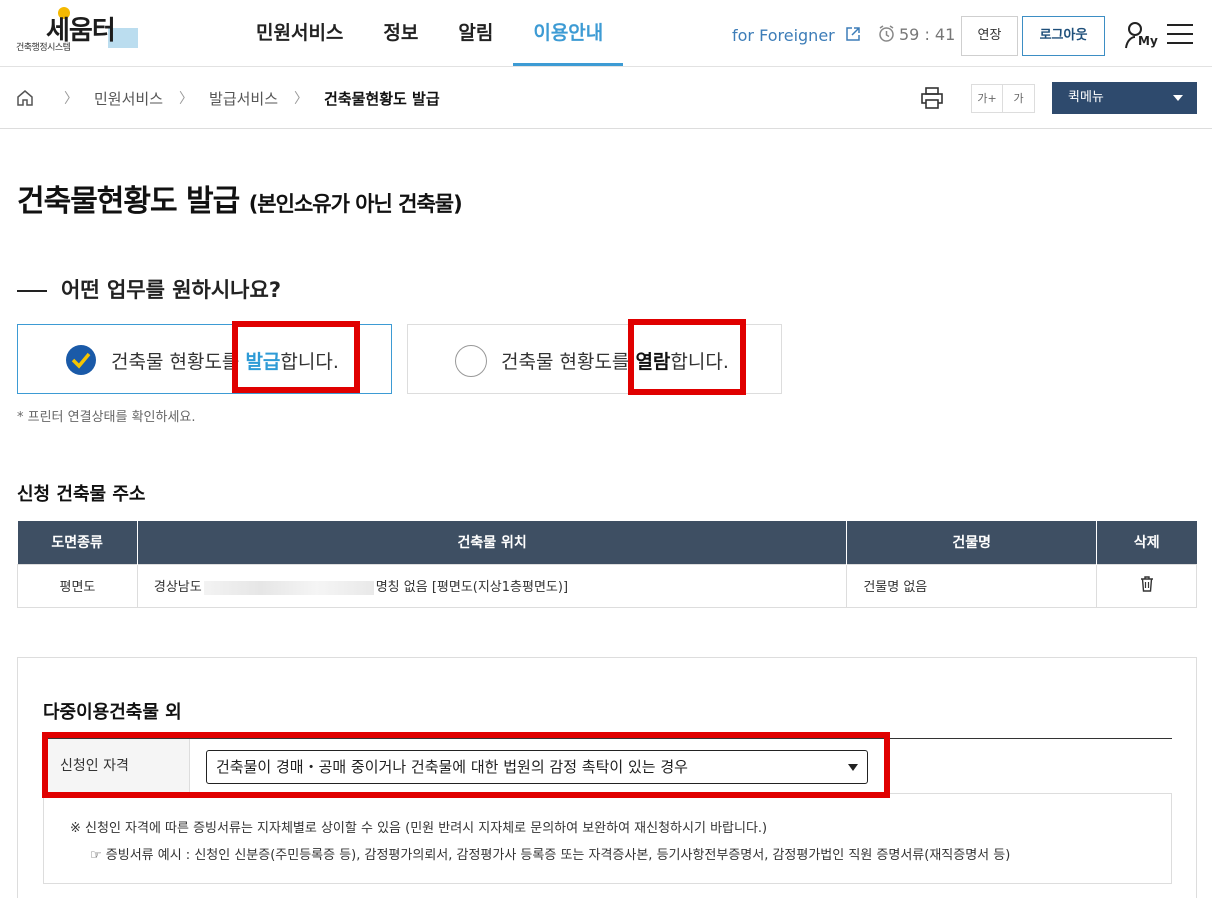 The width and height of the screenshot is (1212, 898). Describe the element at coordinates (171, 290) in the screenshot. I see `task-question-text: 어떤 업무를 원하시나요?` at that location.